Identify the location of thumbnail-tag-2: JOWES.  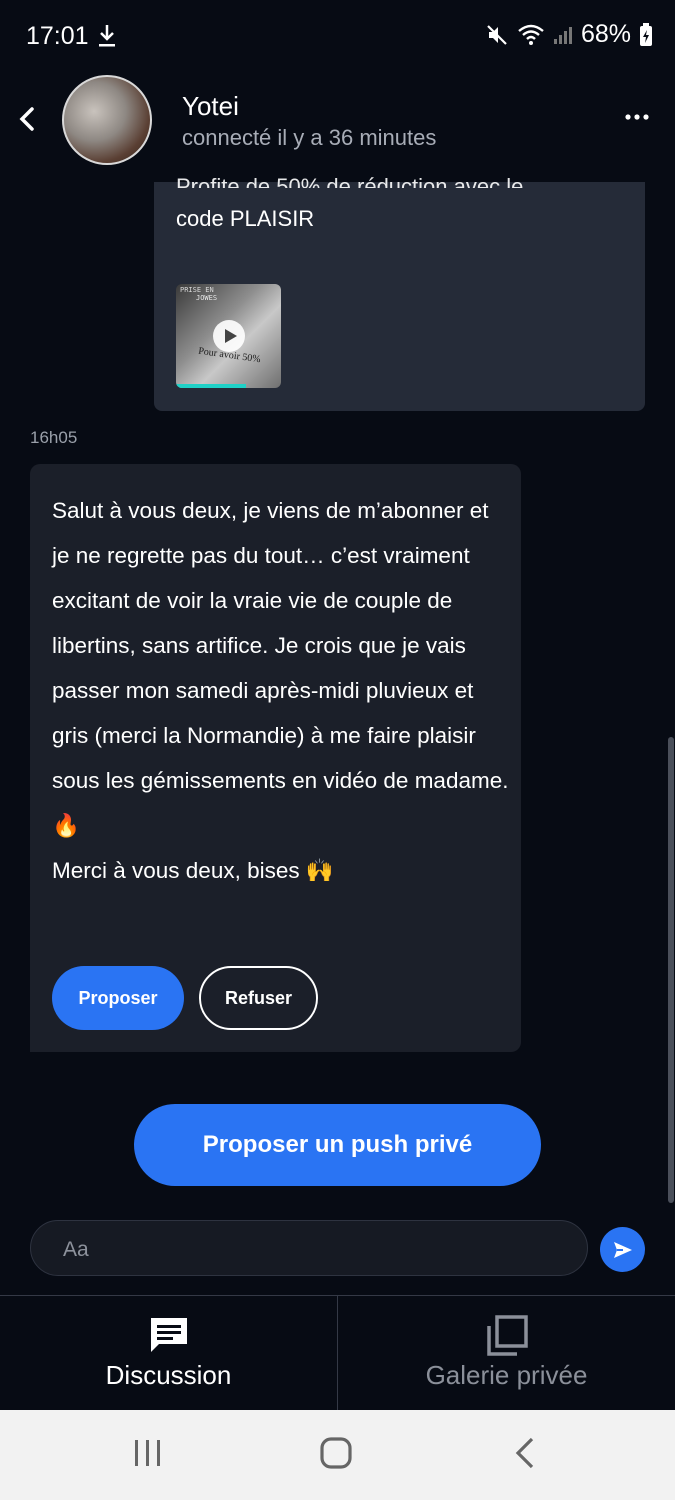
(207, 298).